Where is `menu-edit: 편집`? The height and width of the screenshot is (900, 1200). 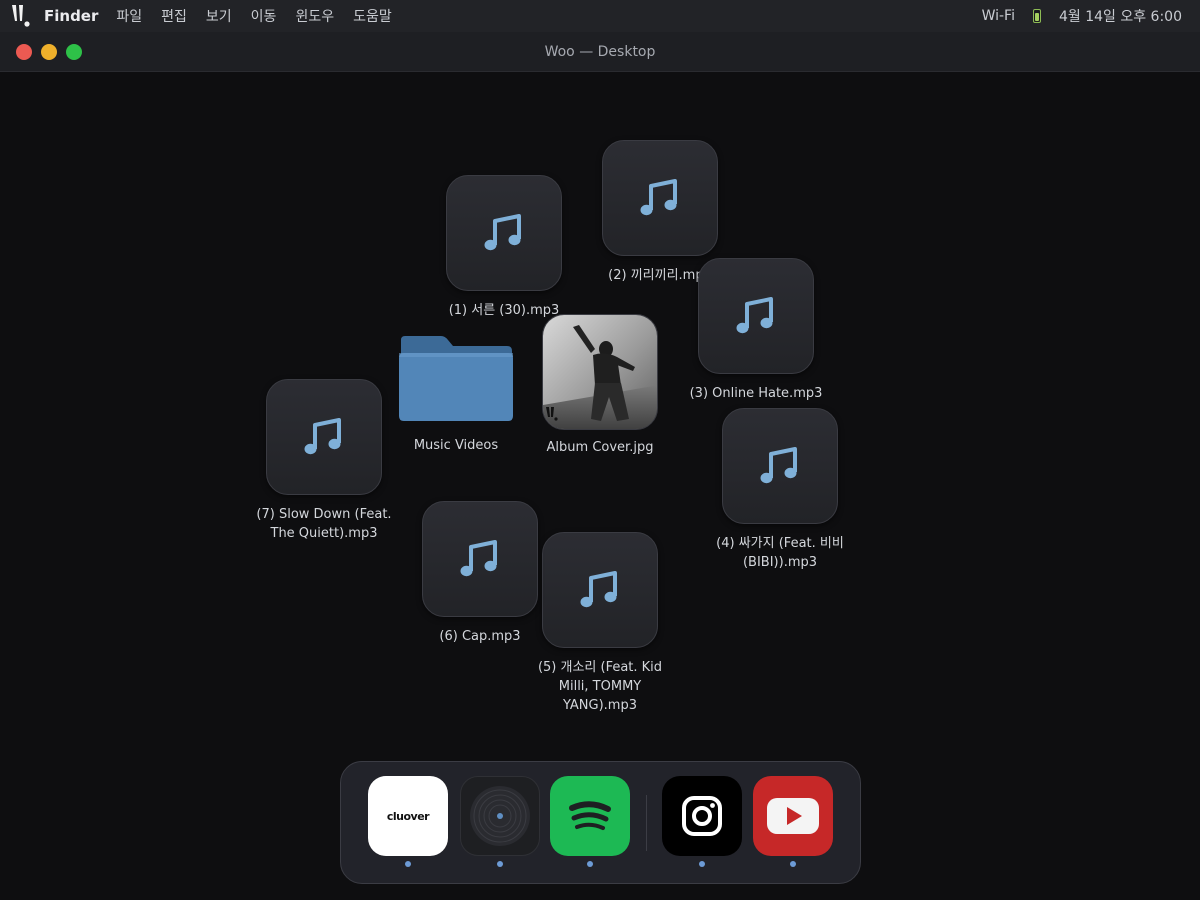 menu-edit: 편집 is located at coordinates (174, 16).